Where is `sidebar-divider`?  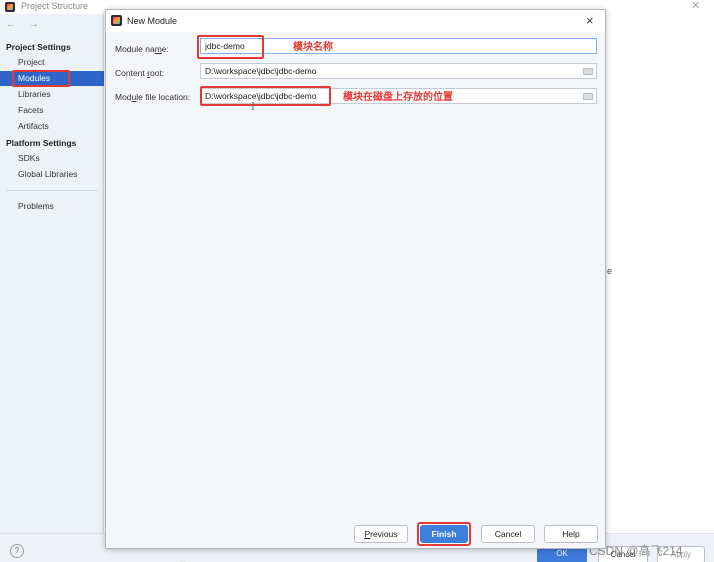 sidebar-divider is located at coordinates (52, 190).